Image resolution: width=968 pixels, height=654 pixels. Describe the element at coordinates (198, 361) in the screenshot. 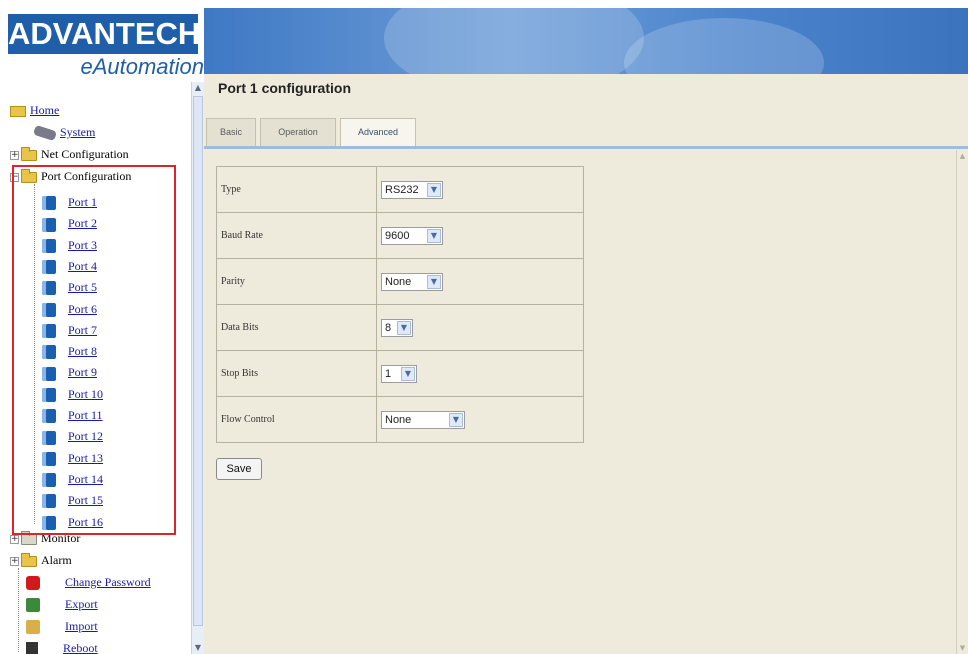

I see `scrollbar-thumb` at that location.